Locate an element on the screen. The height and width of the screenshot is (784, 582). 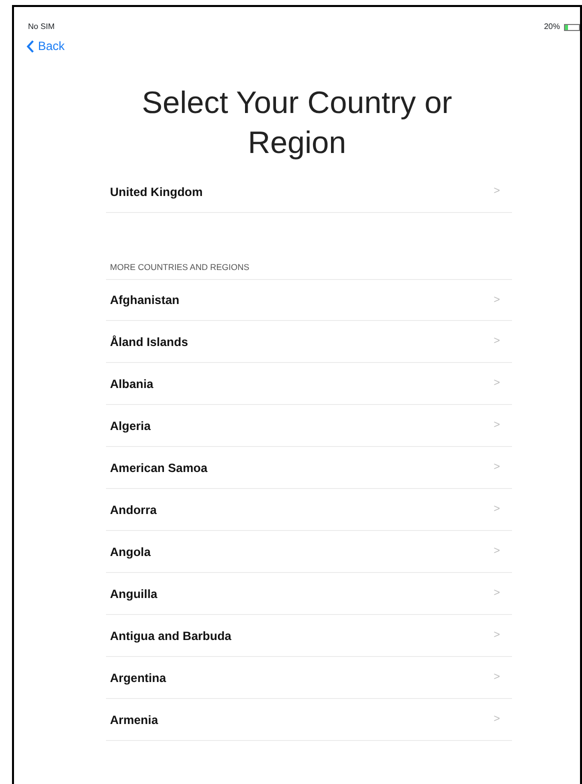
chevron-left-icon is located at coordinates (30, 46).